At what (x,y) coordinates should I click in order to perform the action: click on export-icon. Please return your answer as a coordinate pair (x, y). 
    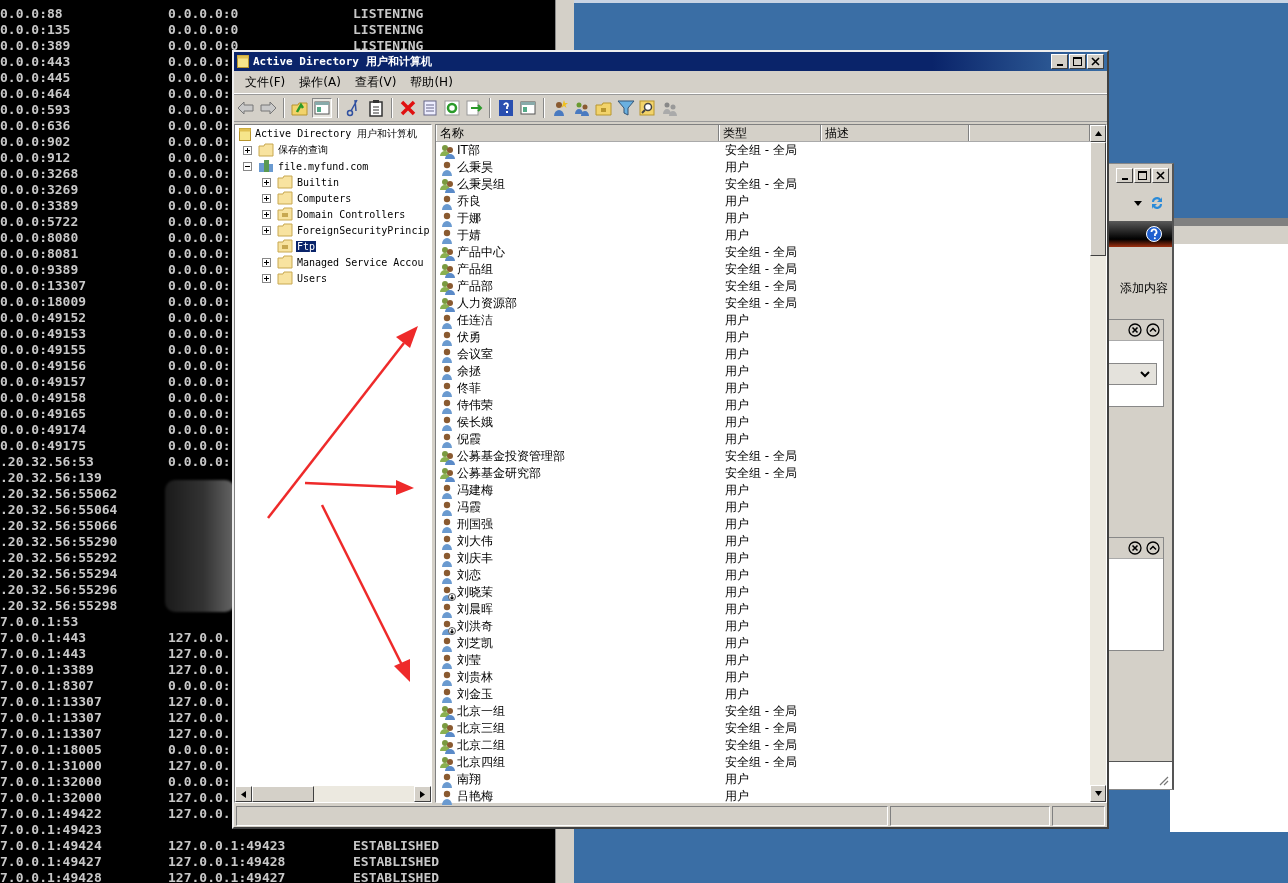
    Looking at the image, I should click on (474, 108).